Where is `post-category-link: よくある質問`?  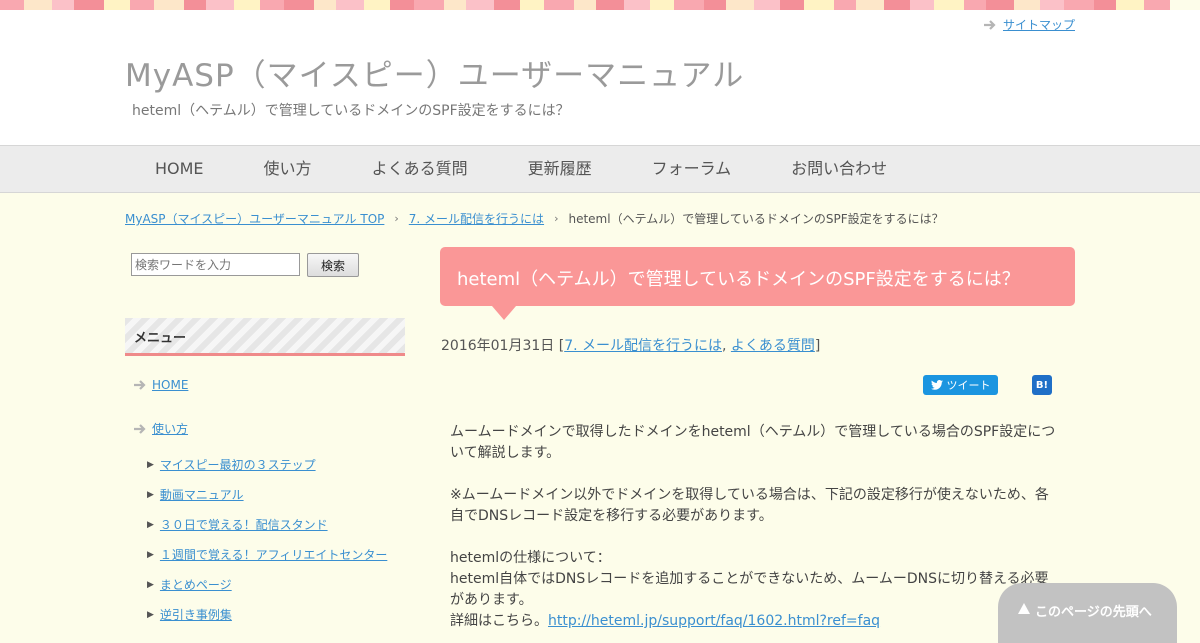
post-category-link: よくある質問 is located at coordinates (773, 346).